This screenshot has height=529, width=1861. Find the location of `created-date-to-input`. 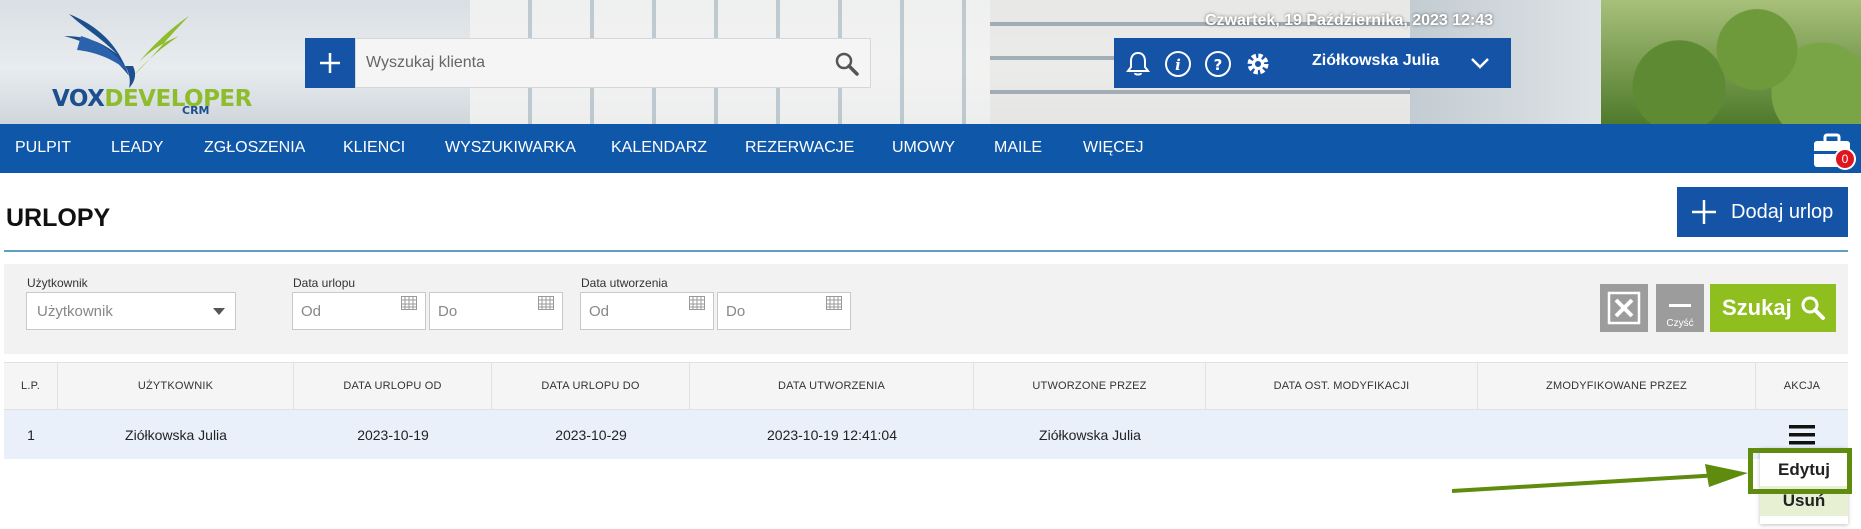

created-date-to-input is located at coordinates (772, 311).